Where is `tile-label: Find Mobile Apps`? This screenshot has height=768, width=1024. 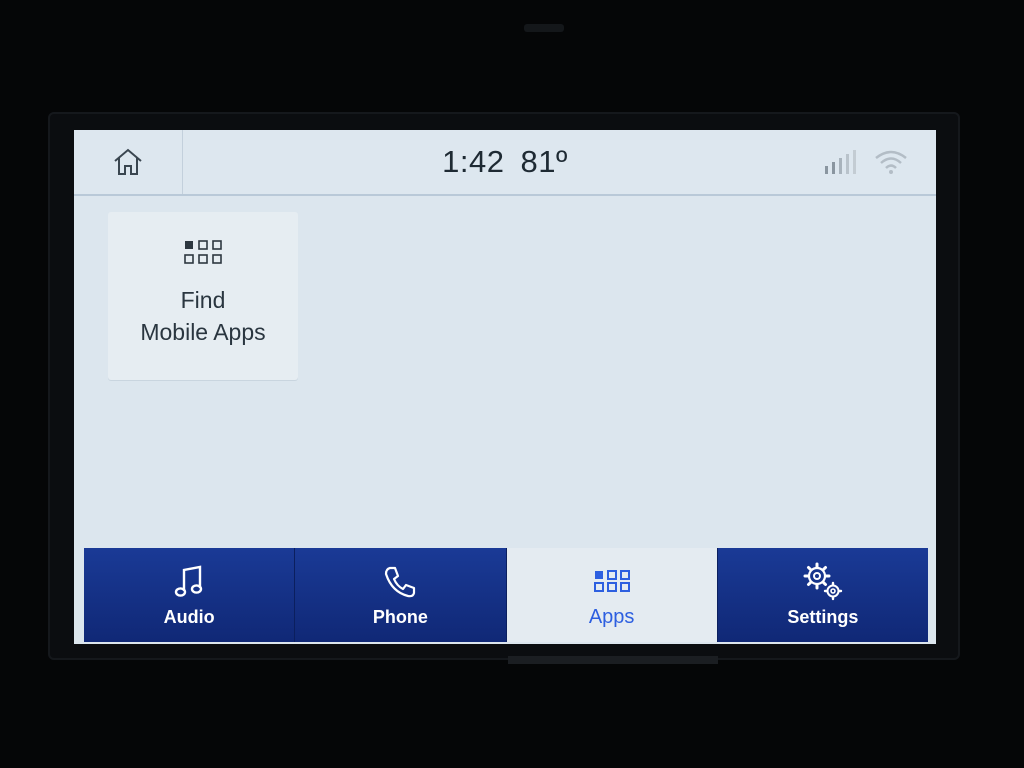 tile-label: Find Mobile Apps is located at coordinates (203, 316).